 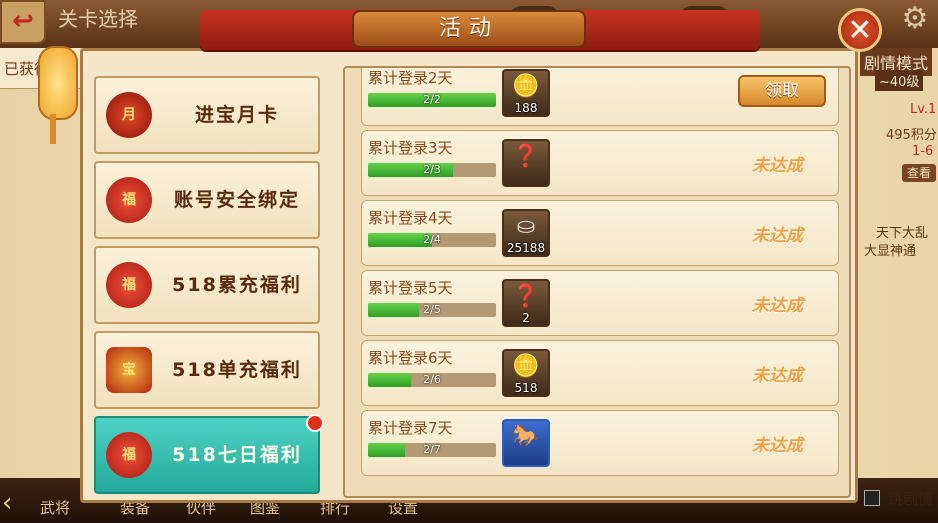 What do you see at coordinates (526, 93) in the screenshot?
I see `gold-ingot-icon: 🪙 188` at bounding box center [526, 93].